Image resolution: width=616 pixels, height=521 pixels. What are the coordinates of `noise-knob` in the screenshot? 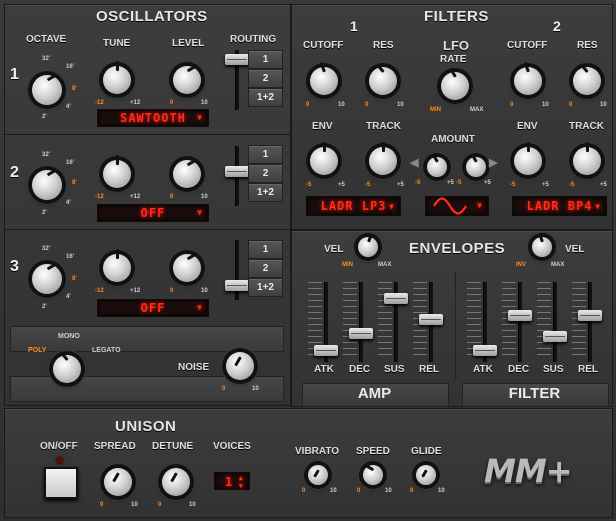 It's located at (240, 366).